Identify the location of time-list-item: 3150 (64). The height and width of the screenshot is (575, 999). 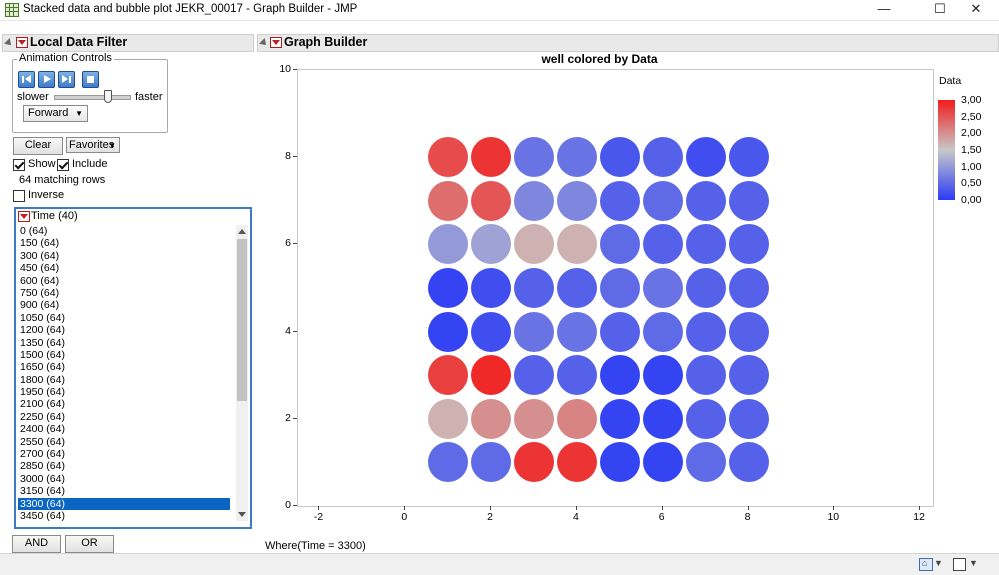
(124, 491).